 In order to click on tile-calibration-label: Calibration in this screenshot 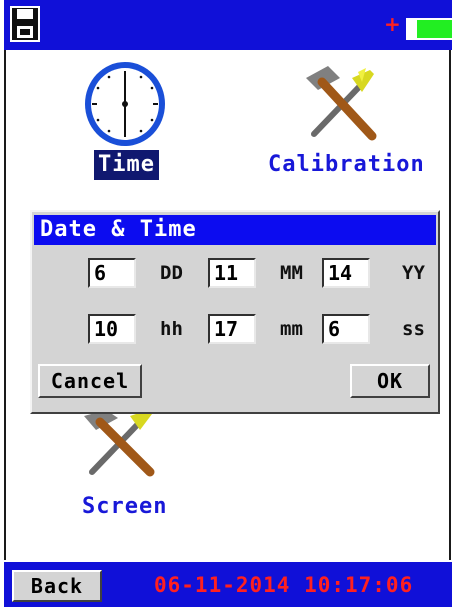, I will do `click(346, 165)`.